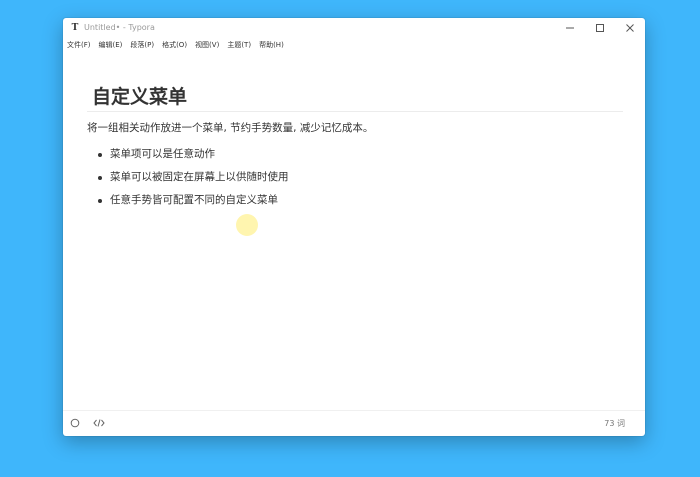  Describe the element at coordinates (614, 423) in the screenshot. I see `word-count: 73 词` at that location.